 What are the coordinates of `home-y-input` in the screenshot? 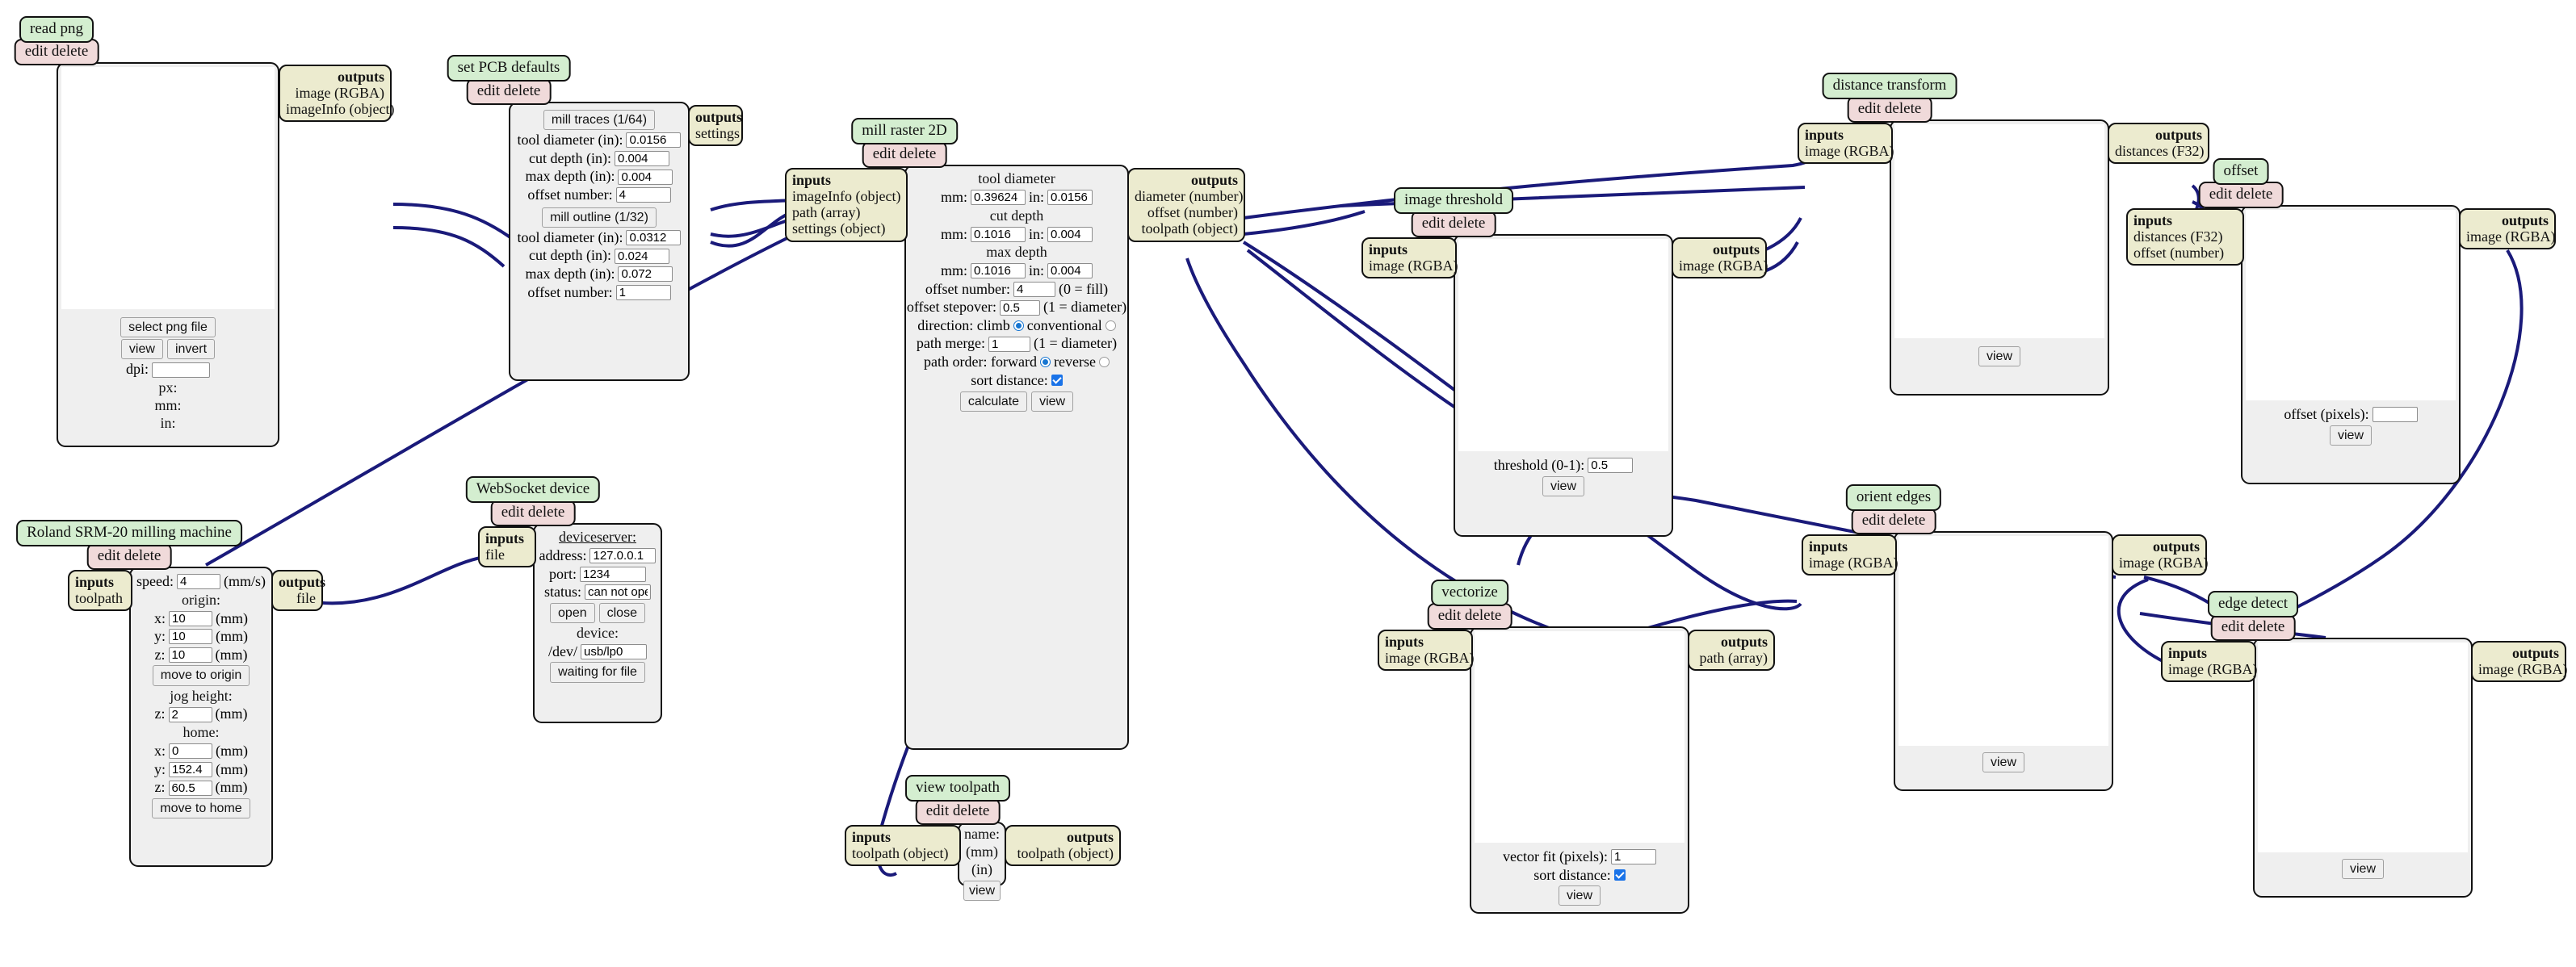 It's located at (190, 769).